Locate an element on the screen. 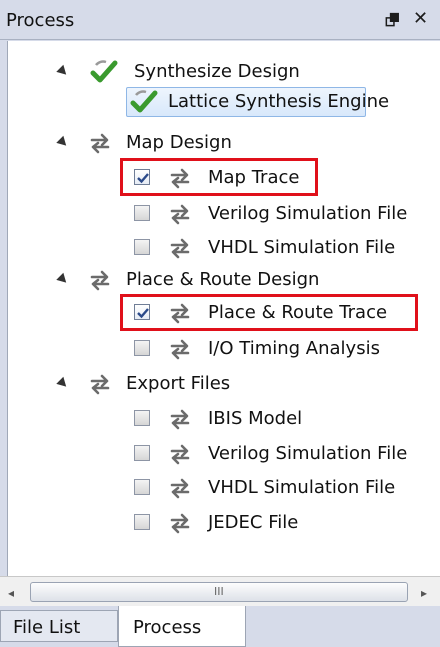 This screenshot has width=440, height=647. tree-item-export-vhdl-simulation-file: VHDL Simulation File is located at coordinates (224, 489).